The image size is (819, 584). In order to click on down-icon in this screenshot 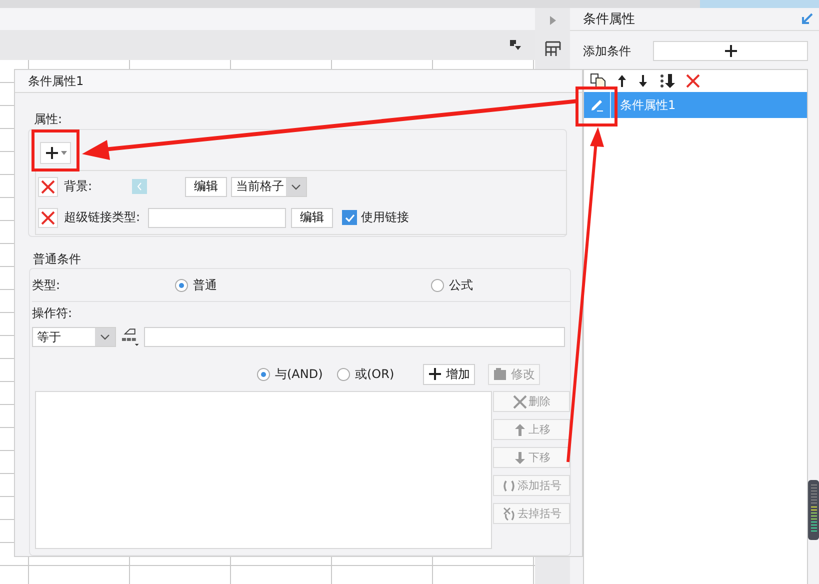, I will do `click(519, 457)`.